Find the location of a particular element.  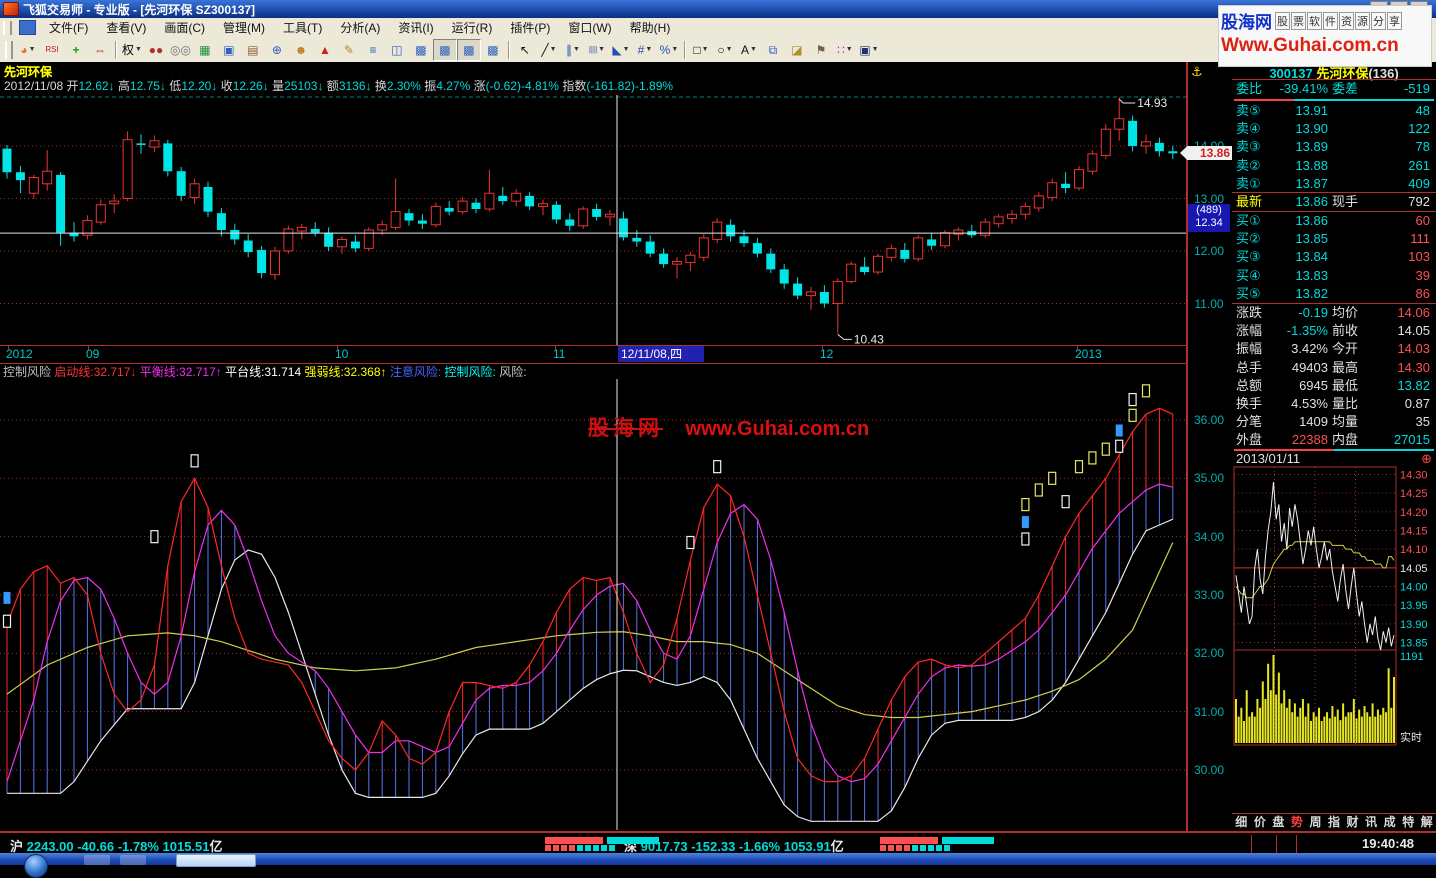

binoculars-icon: ◎◎ is located at coordinates (180, 49).